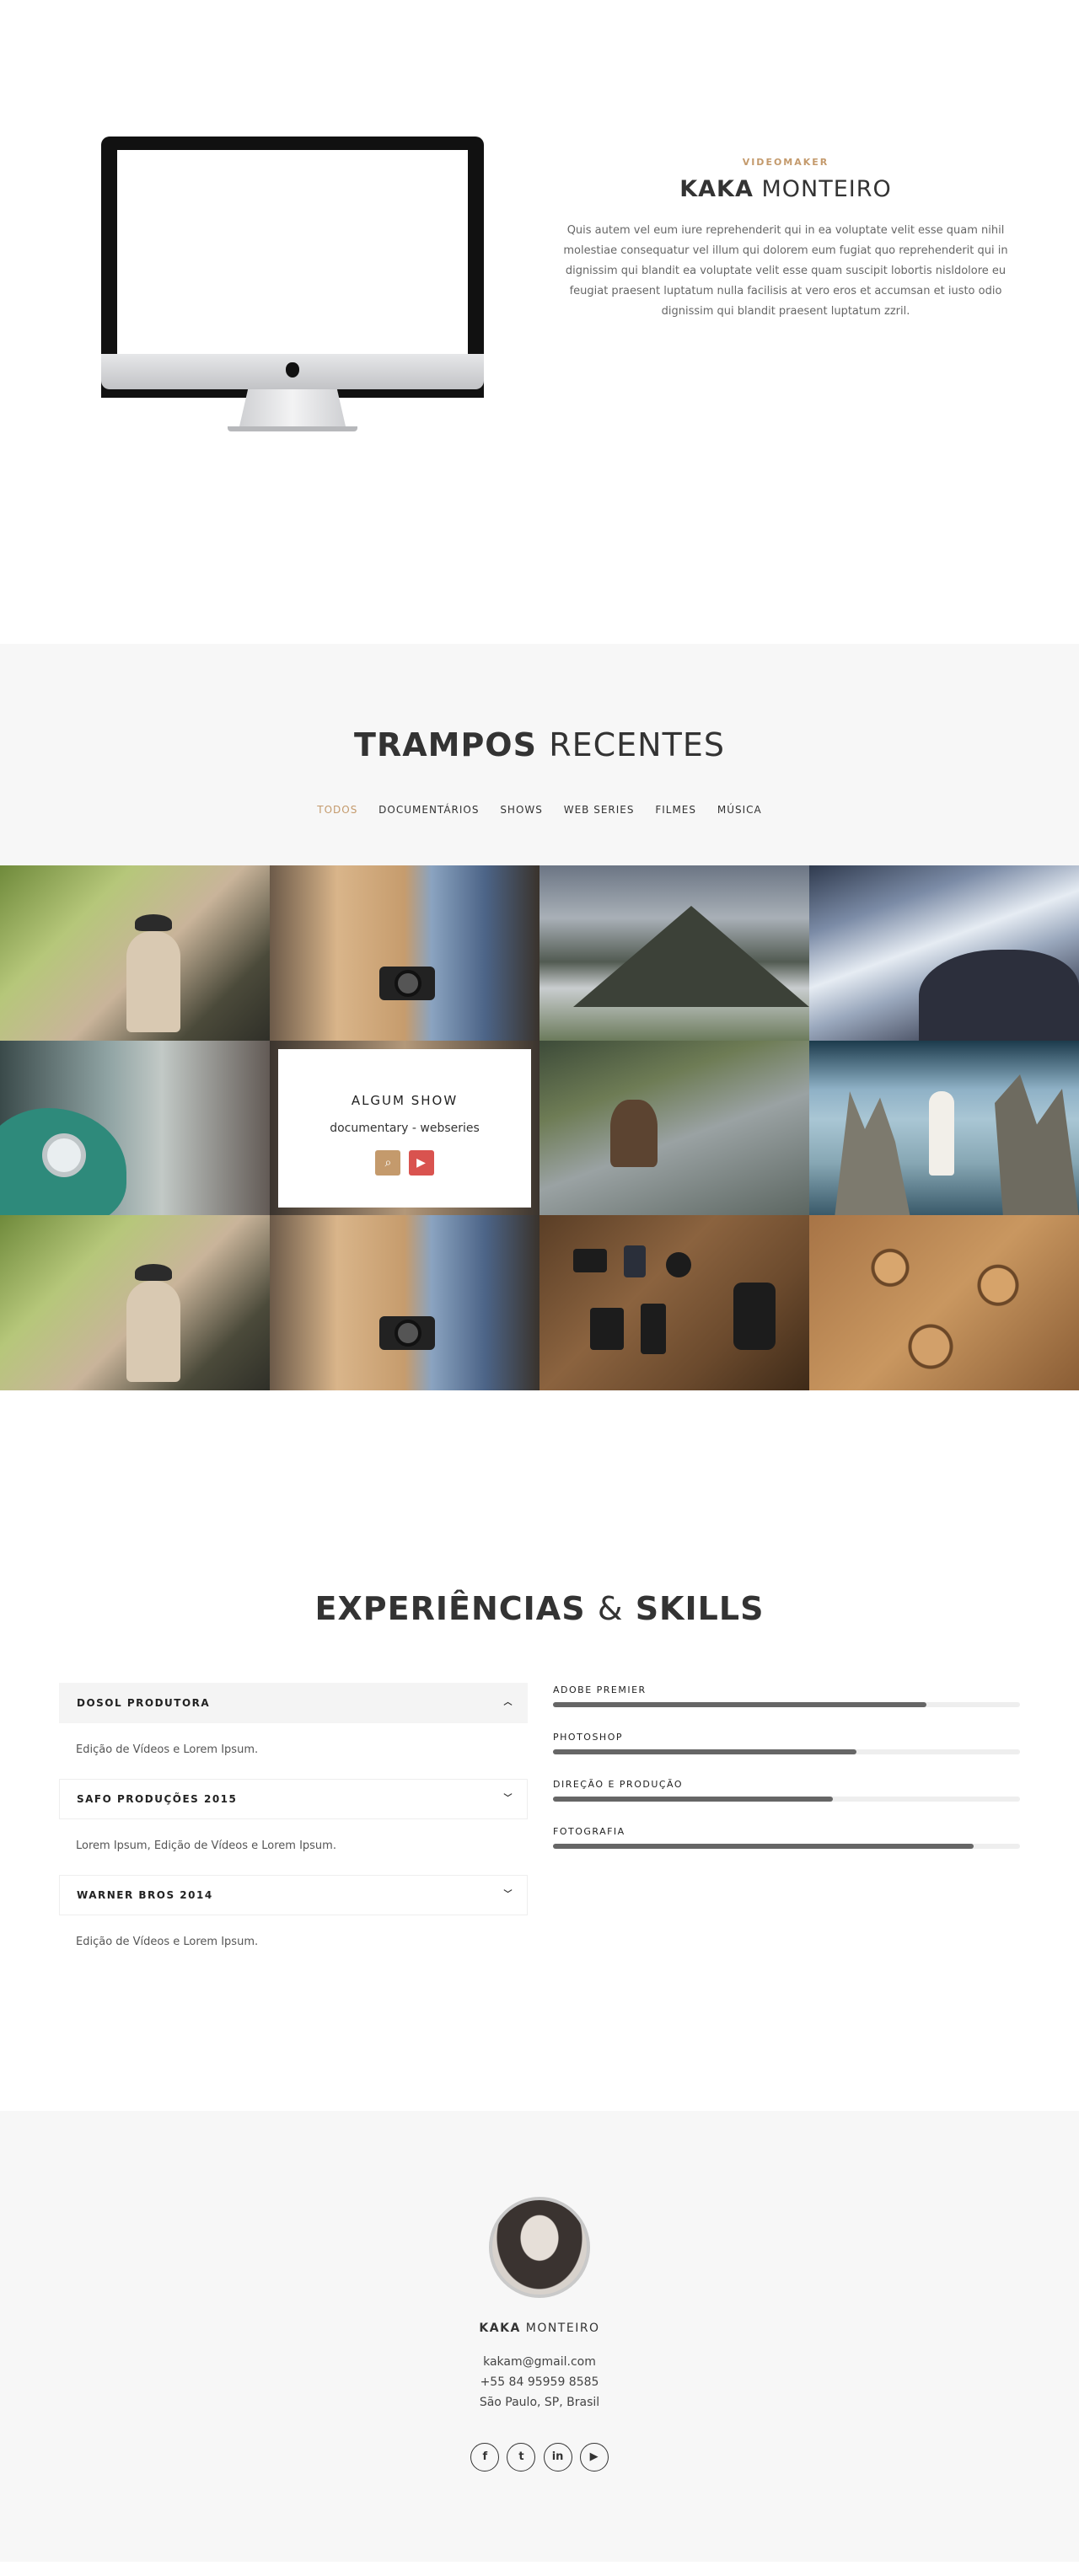  Describe the element at coordinates (167, 1942) in the screenshot. I see `accordion-body: Edição de Vídeos e Lorem Ipsum.` at that location.